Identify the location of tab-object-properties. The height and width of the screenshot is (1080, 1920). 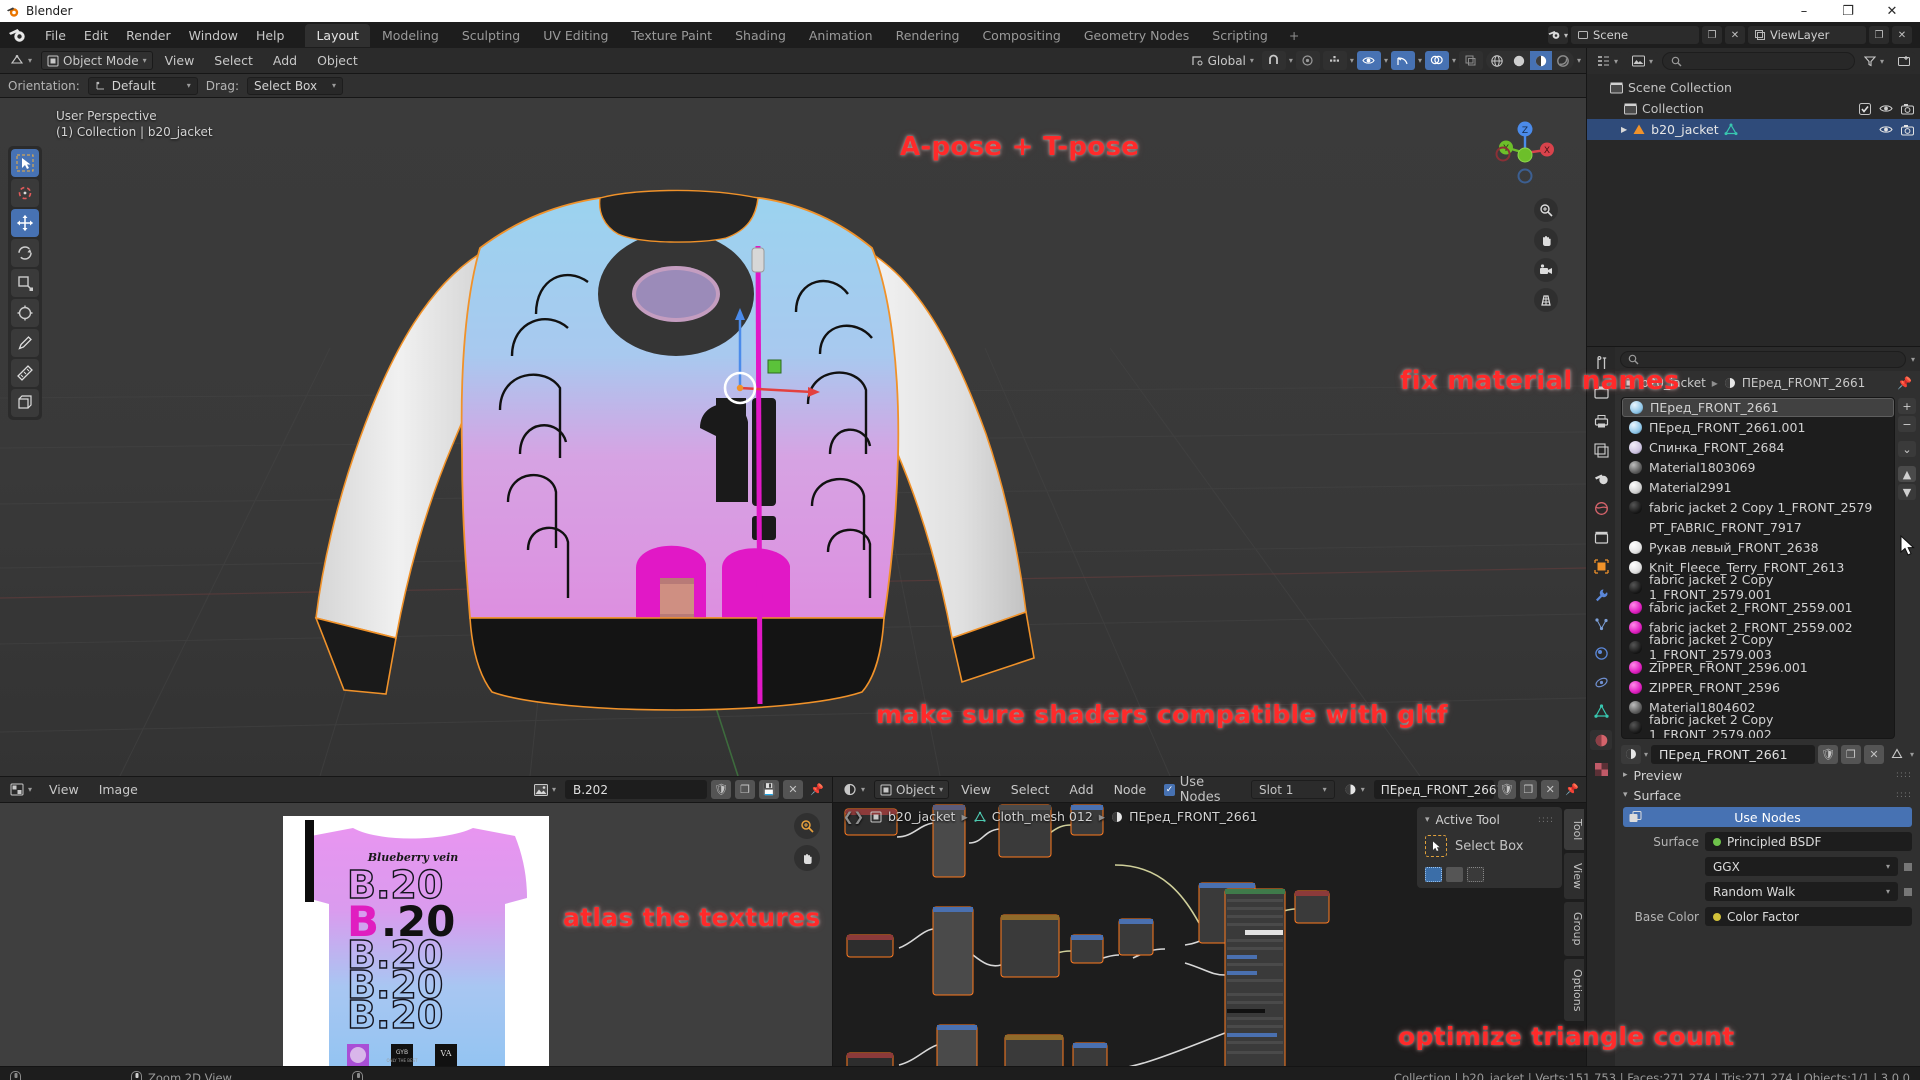
(1601, 566).